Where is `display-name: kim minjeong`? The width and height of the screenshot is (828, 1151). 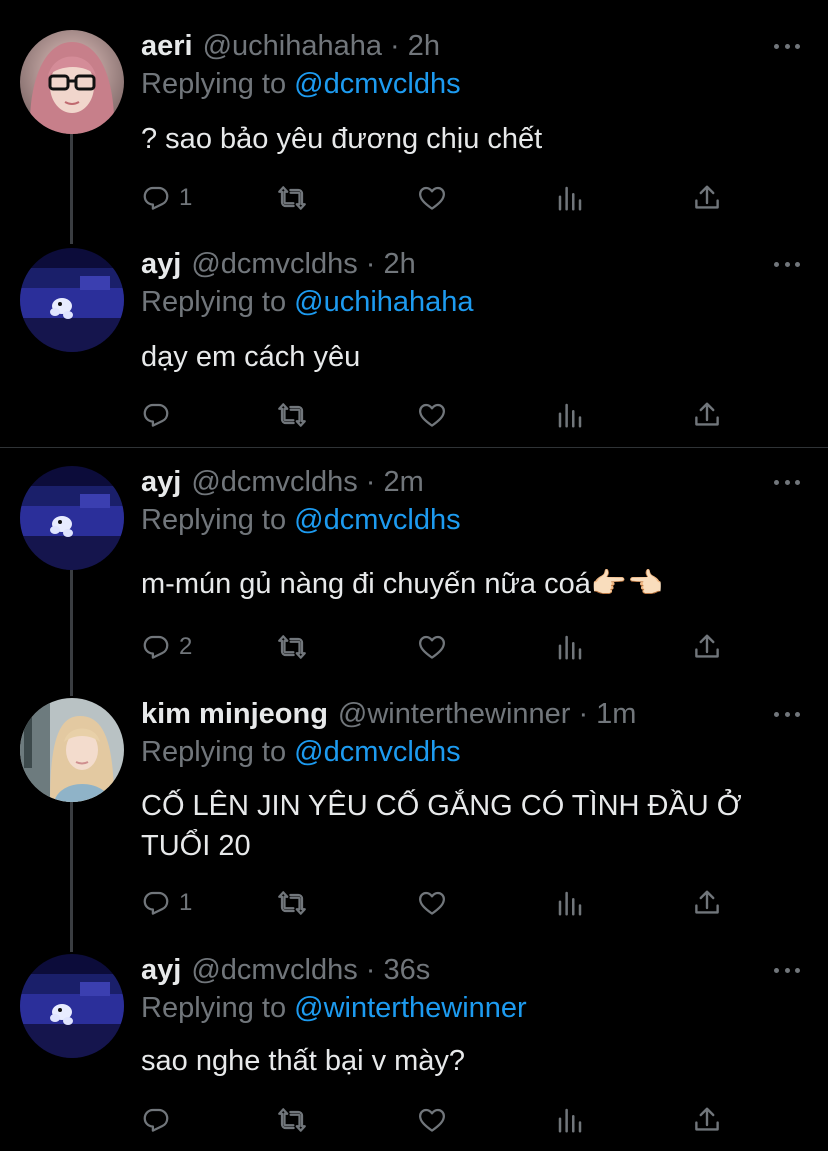
display-name: kim minjeong is located at coordinates (234, 714).